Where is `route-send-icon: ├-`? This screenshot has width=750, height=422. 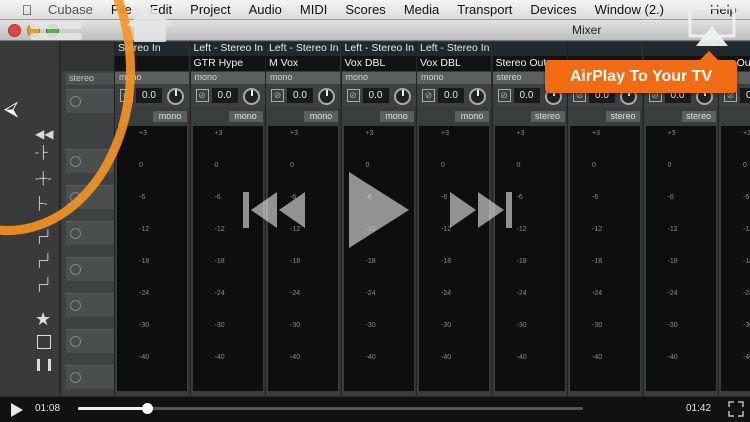 route-send-icon: ├- is located at coordinates (41, 203).